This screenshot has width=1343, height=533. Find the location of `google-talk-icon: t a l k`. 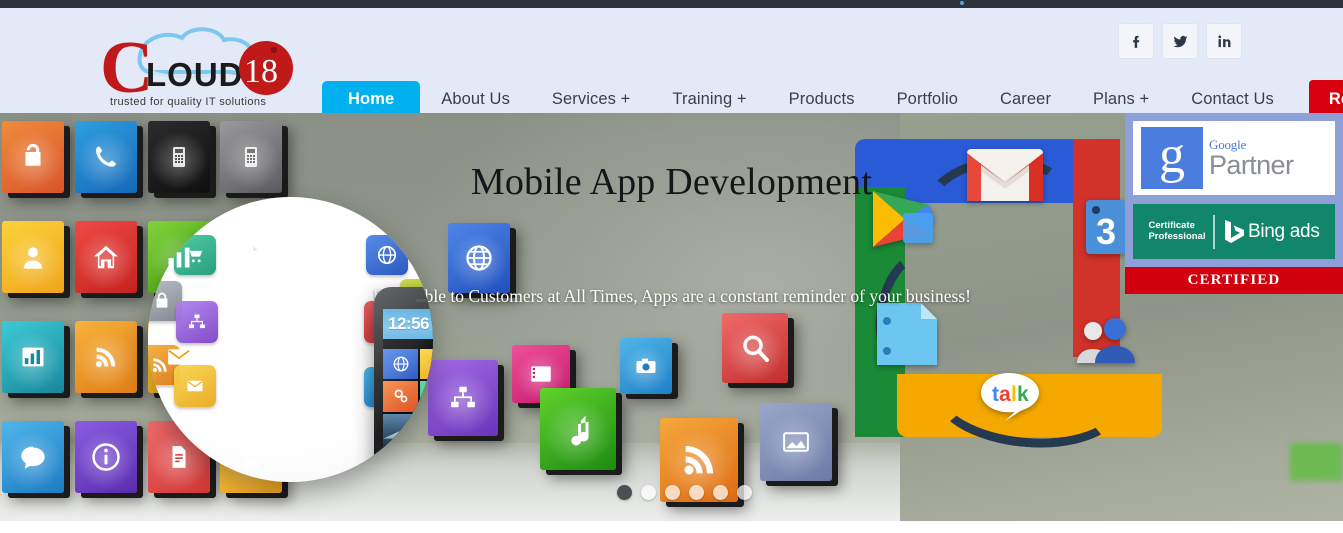

google-talk-icon: t a l k is located at coordinates (1009, 397).